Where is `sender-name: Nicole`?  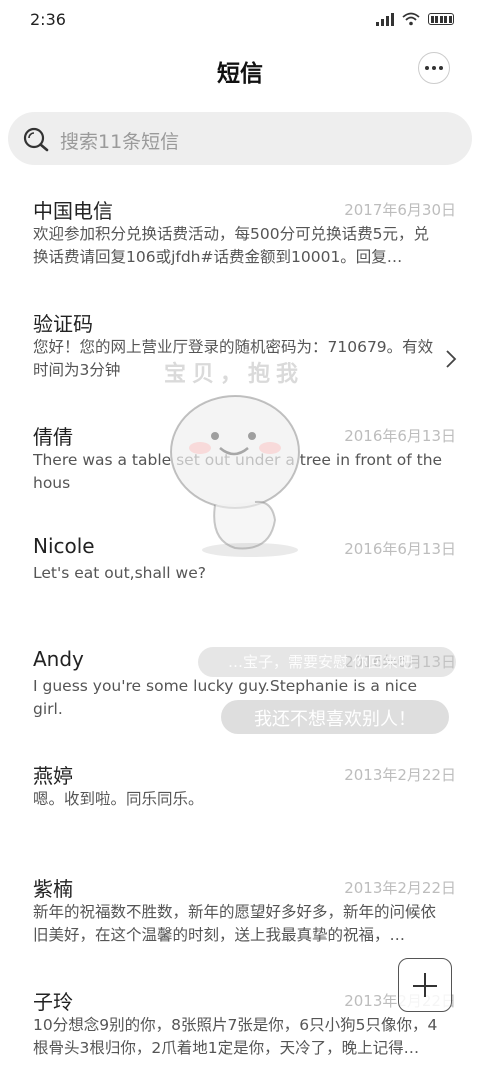
sender-name: Nicole is located at coordinates (64, 546).